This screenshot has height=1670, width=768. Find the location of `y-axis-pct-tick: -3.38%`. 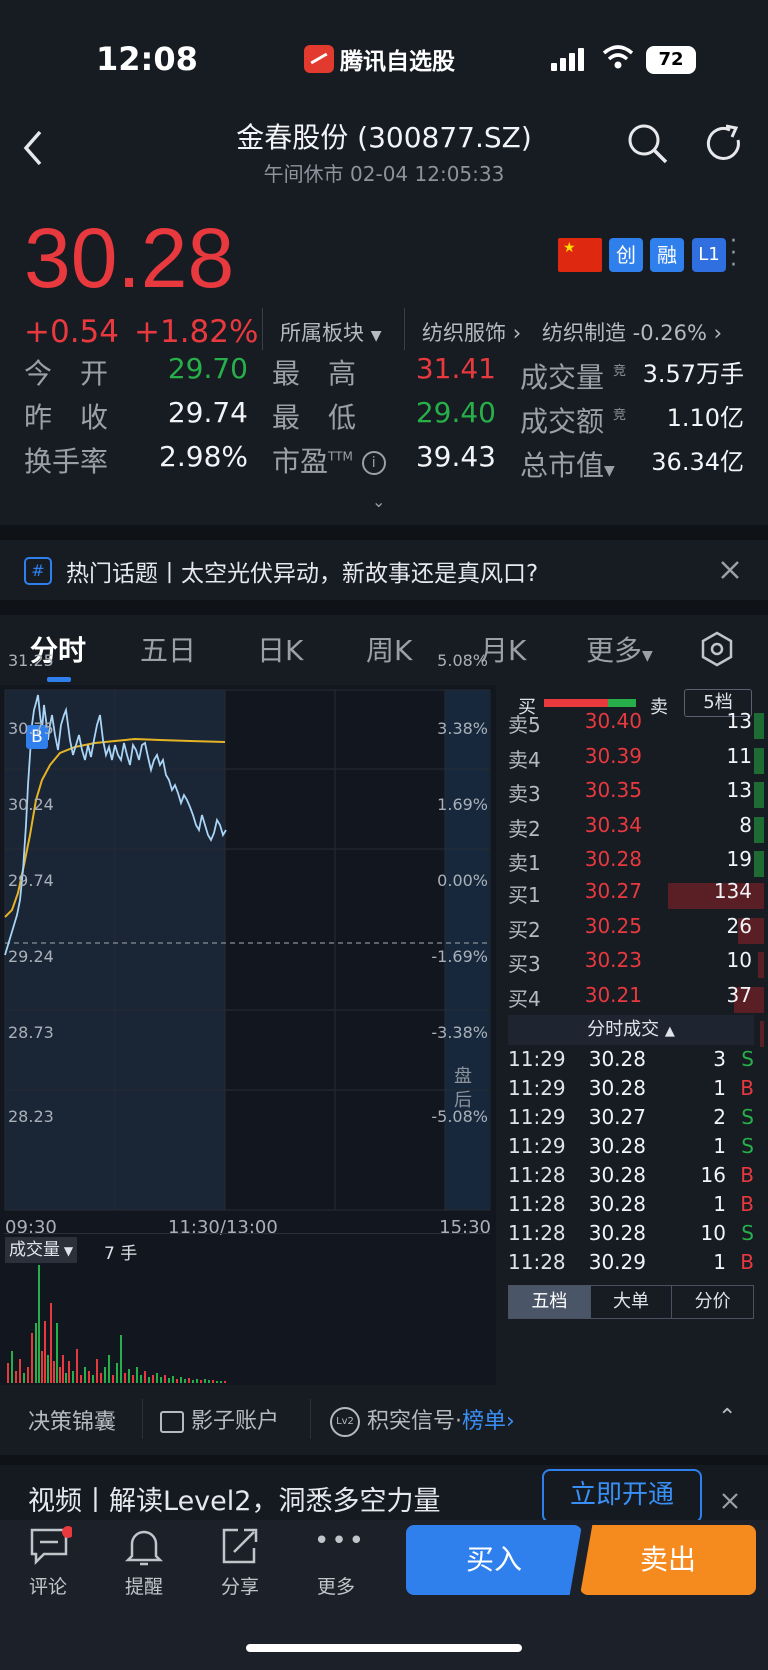

y-axis-pct-tick: -3.38% is located at coordinates (459, 1032).